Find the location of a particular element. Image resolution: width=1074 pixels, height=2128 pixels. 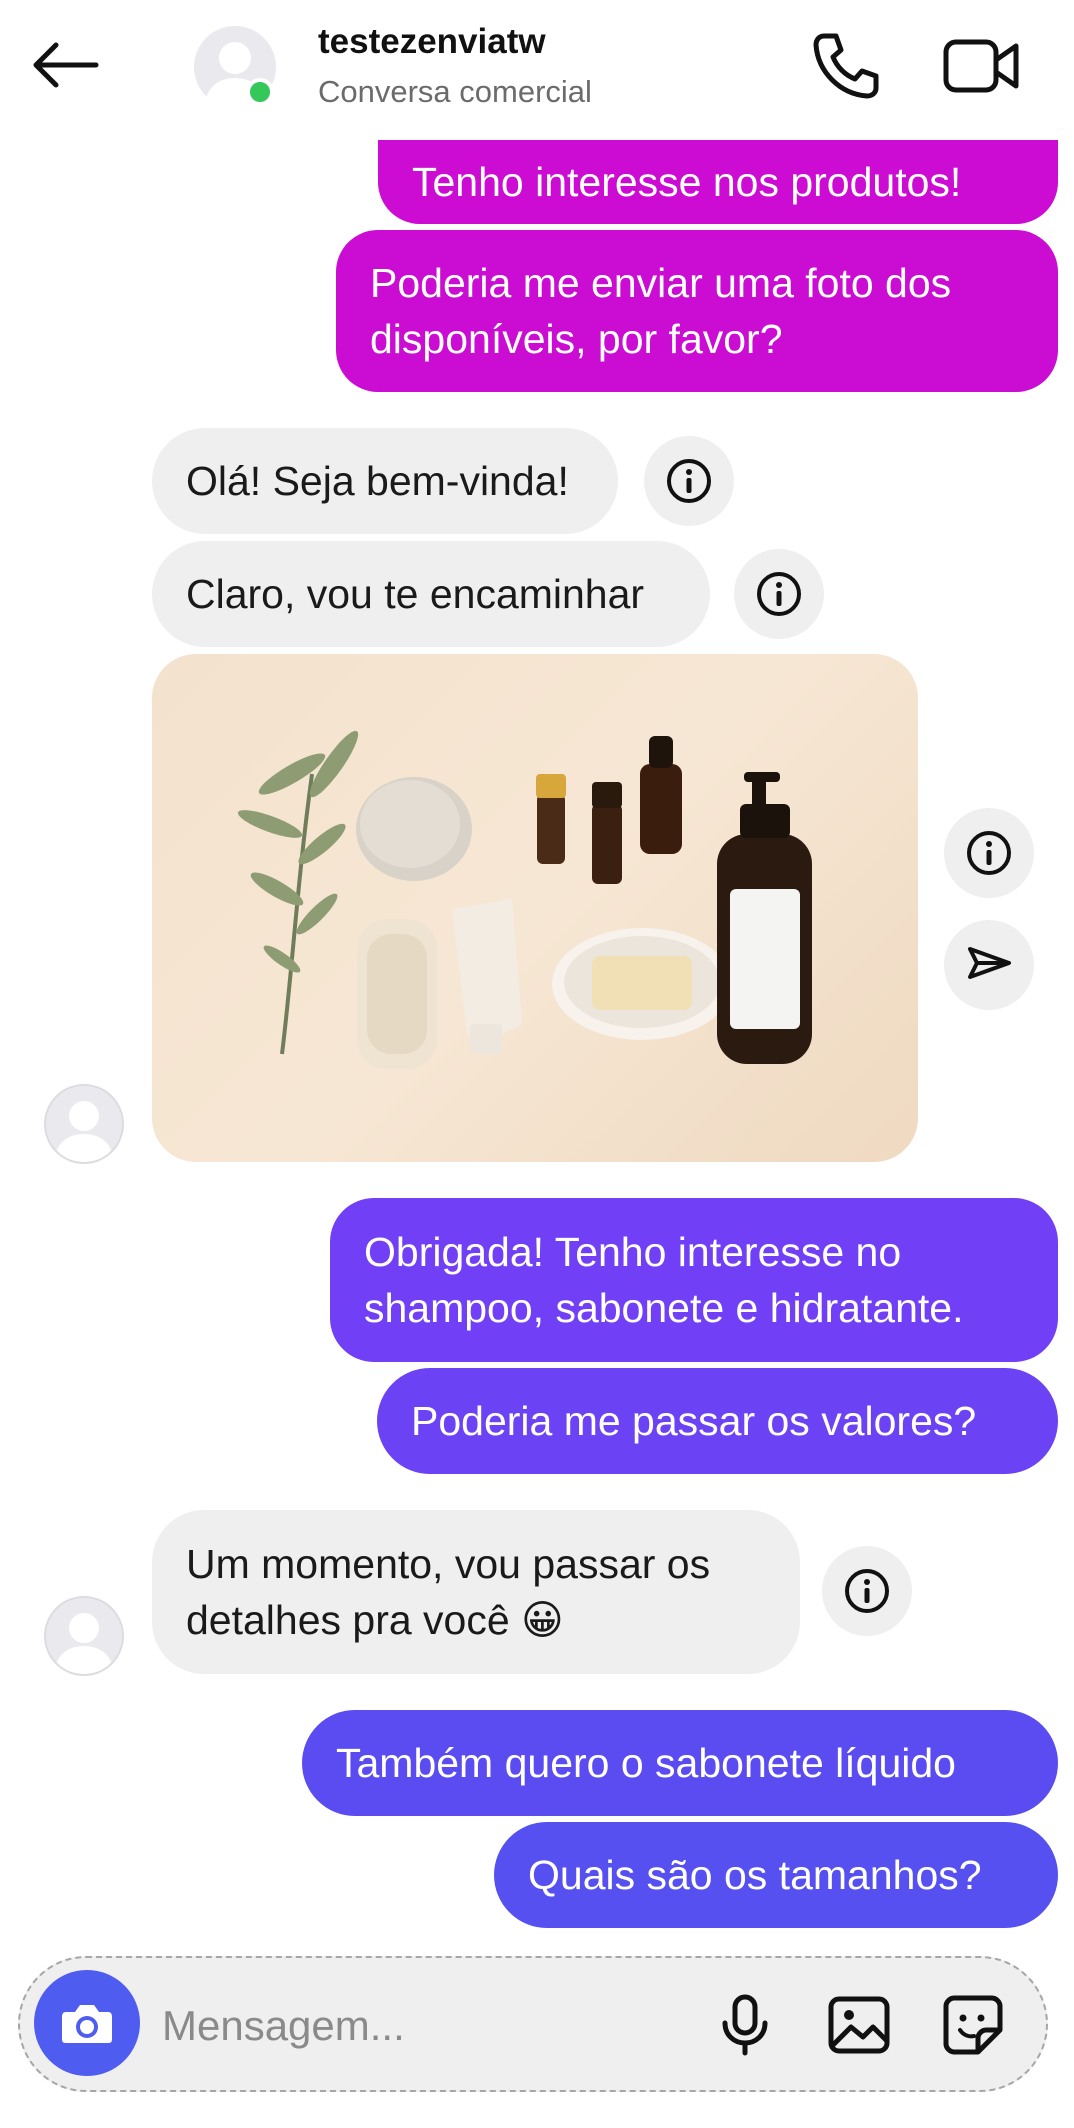

products-photo is located at coordinates (524, 899).